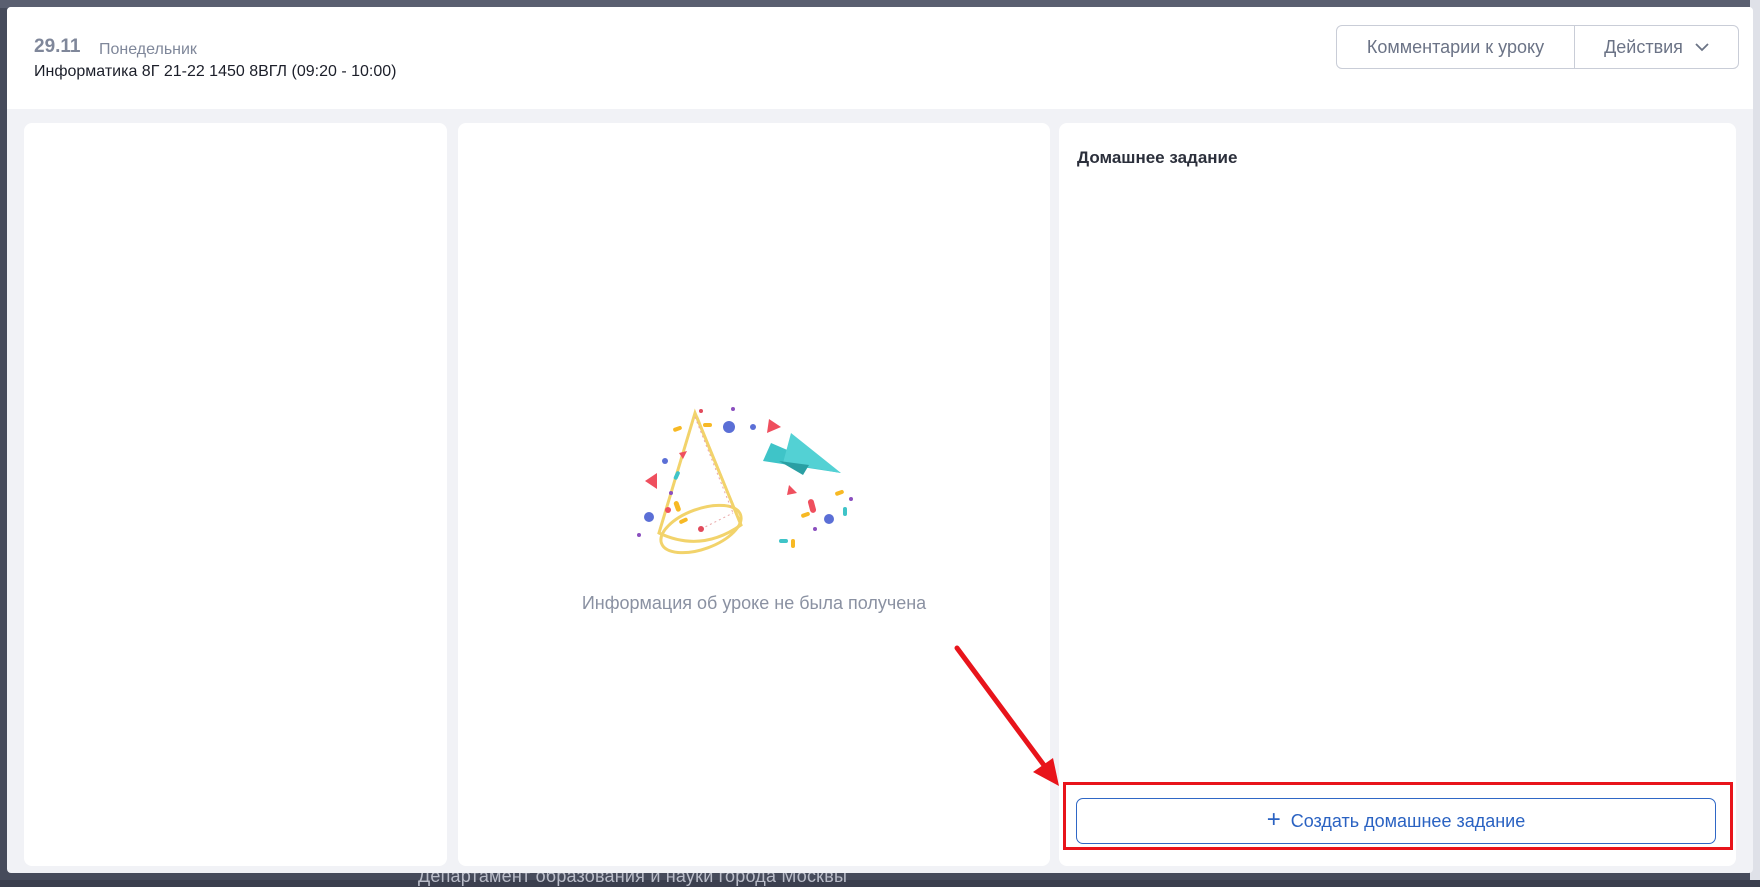 This screenshot has width=1760, height=887. Describe the element at coordinates (1273, 819) in the screenshot. I see `plus-icon: +` at that location.